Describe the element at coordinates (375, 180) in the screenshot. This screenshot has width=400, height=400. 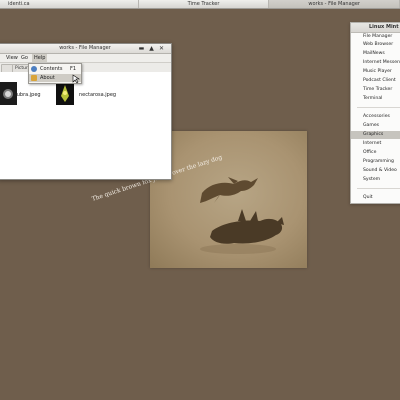
I see `menu-item-system: System` at that location.